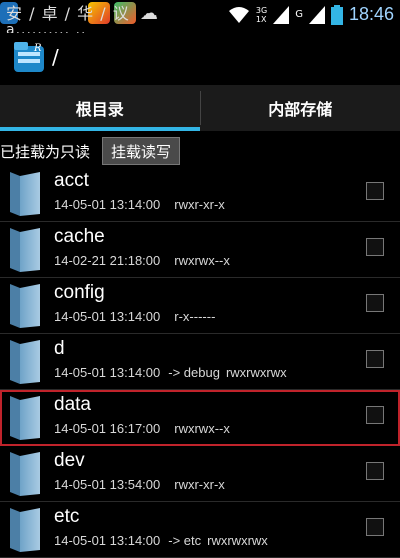  I want to click on network-type-icon: 3G 1X, so click(261, 15).